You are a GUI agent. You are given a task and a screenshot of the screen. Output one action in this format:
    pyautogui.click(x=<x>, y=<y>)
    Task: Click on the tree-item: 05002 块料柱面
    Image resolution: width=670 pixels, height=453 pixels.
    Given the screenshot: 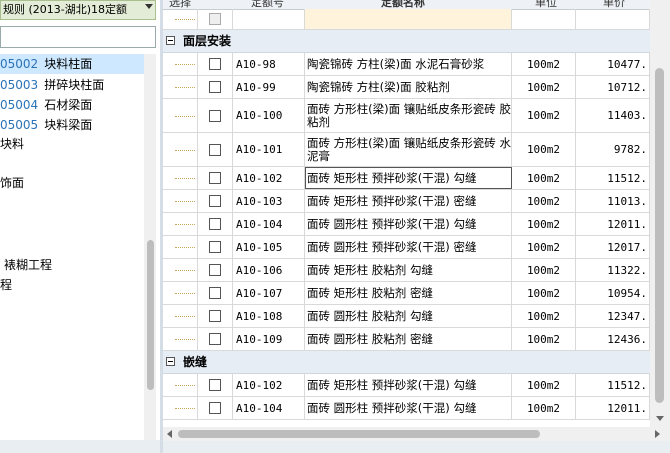 What is the action you would take?
    pyautogui.click(x=72, y=64)
    